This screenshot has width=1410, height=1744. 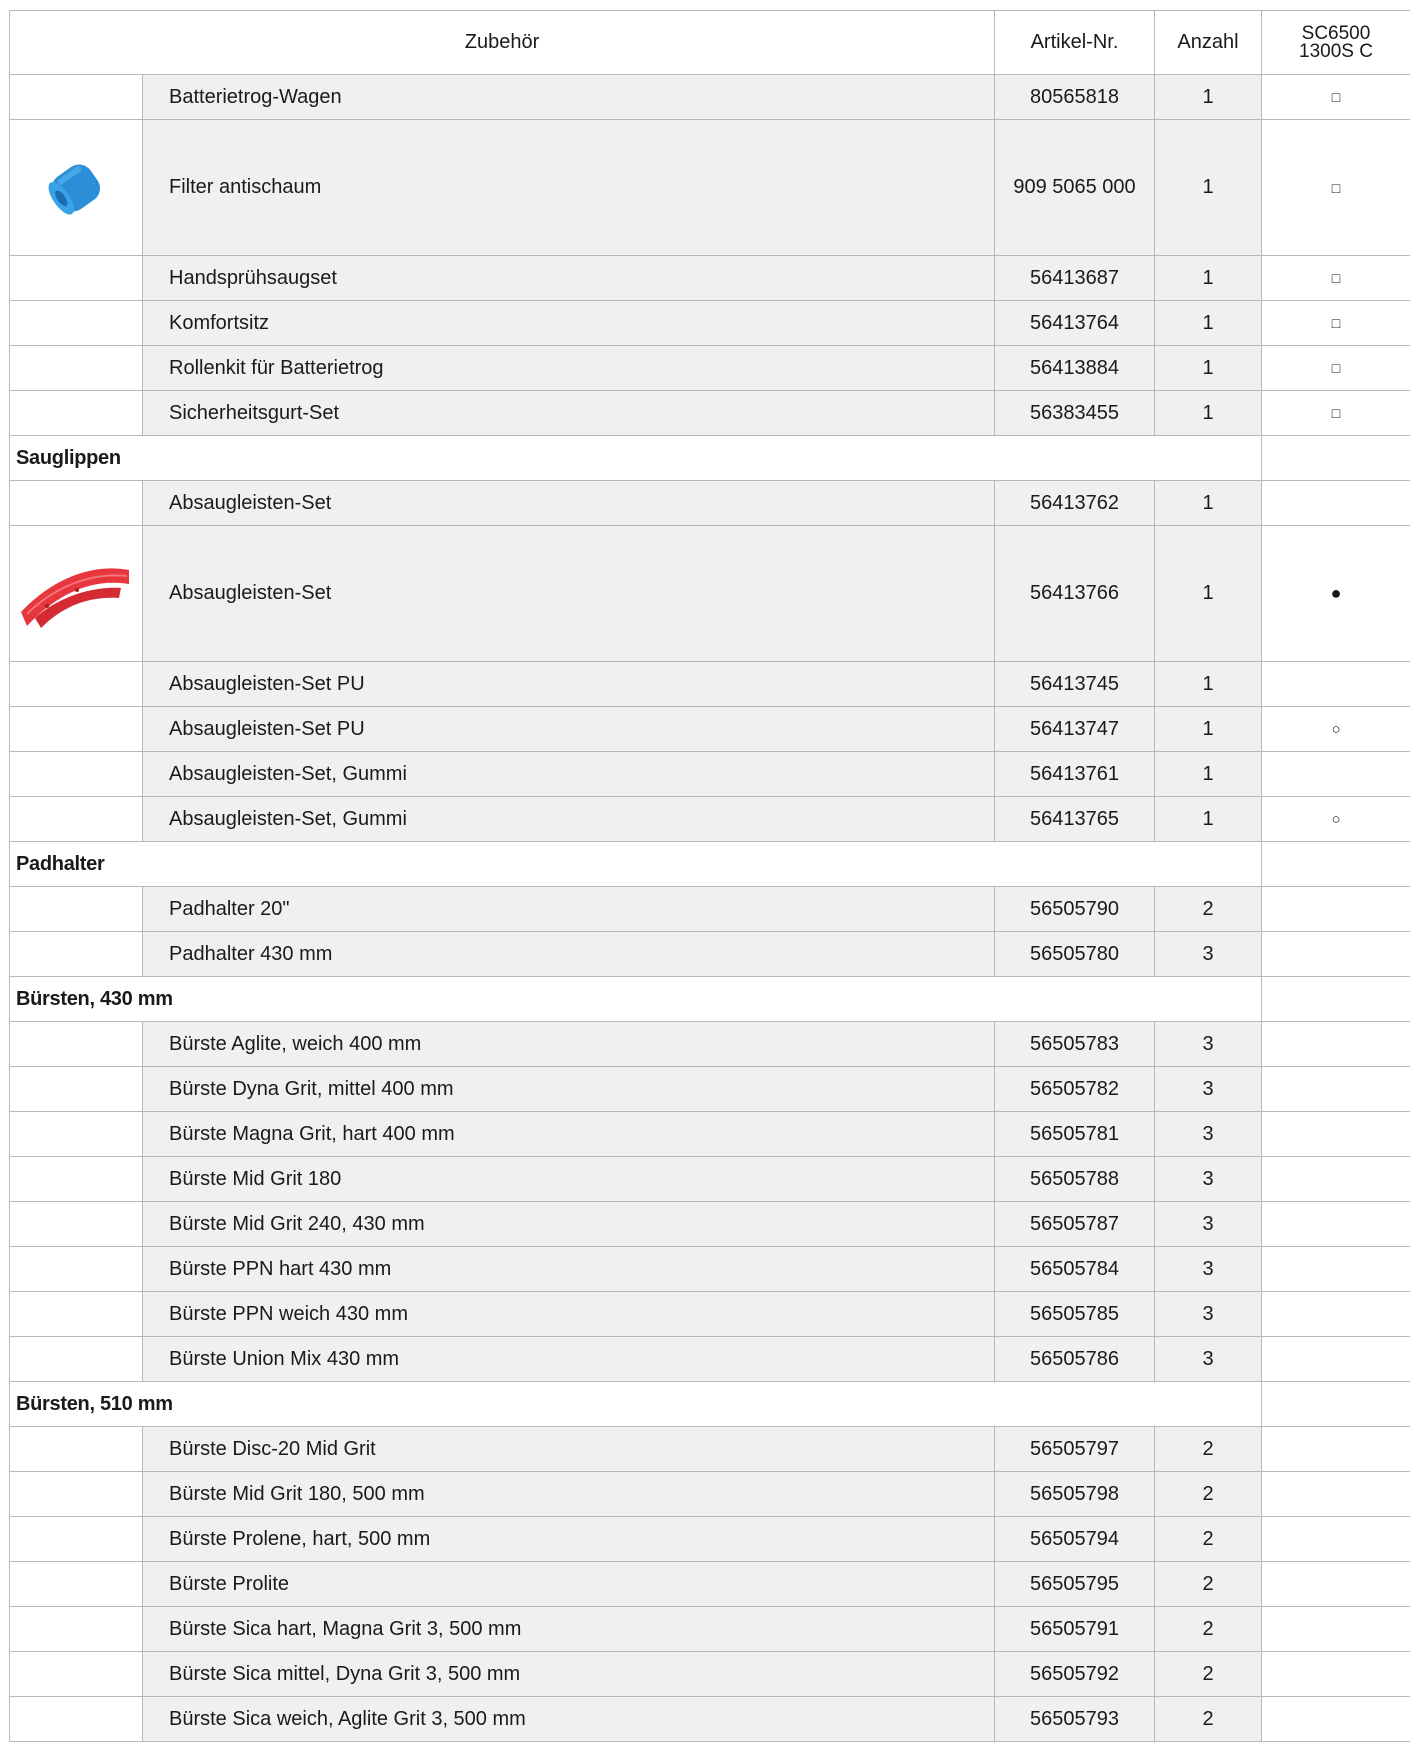 What do you see at coordinates (709, 1179) in the screenshot?
I see `table-row: Bürste Mid Grit 180 56505788 3` at bounding box center [709, 1179].